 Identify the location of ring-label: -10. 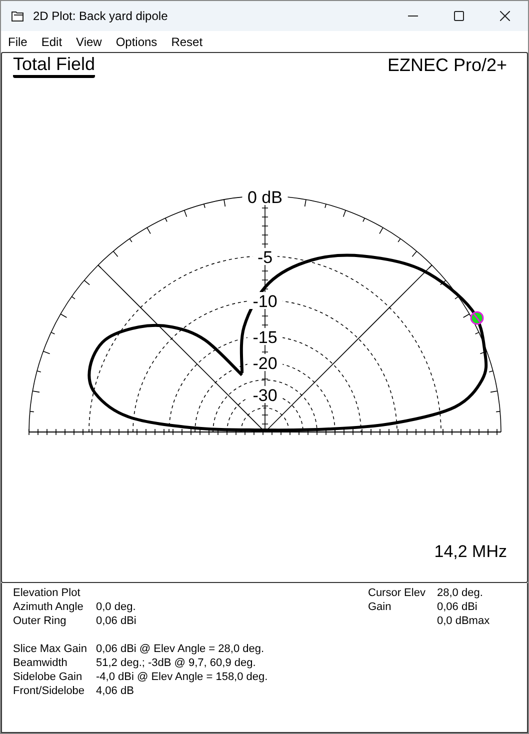
(265, 301).